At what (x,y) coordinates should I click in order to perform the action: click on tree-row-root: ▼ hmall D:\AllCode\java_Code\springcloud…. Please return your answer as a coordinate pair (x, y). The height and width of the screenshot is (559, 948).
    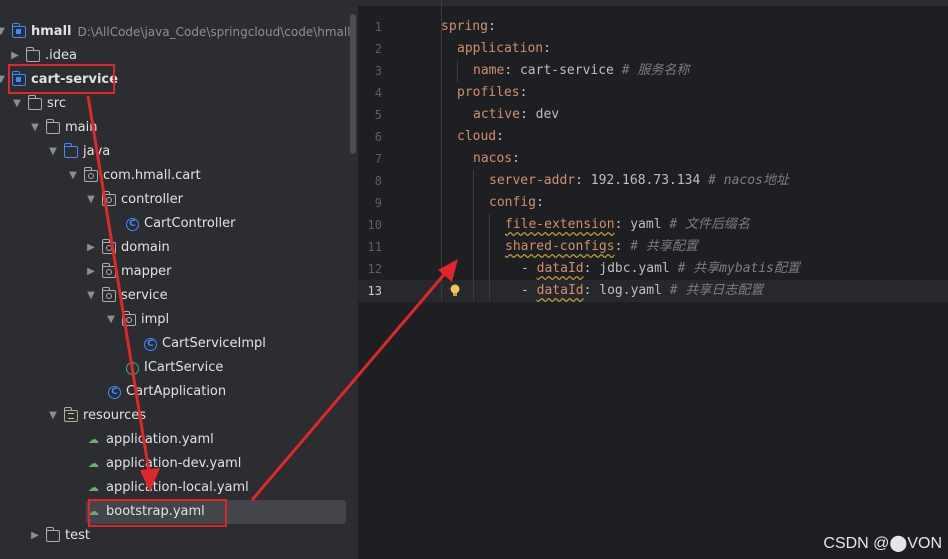
    Looking at the image, I should click on (179, 32).